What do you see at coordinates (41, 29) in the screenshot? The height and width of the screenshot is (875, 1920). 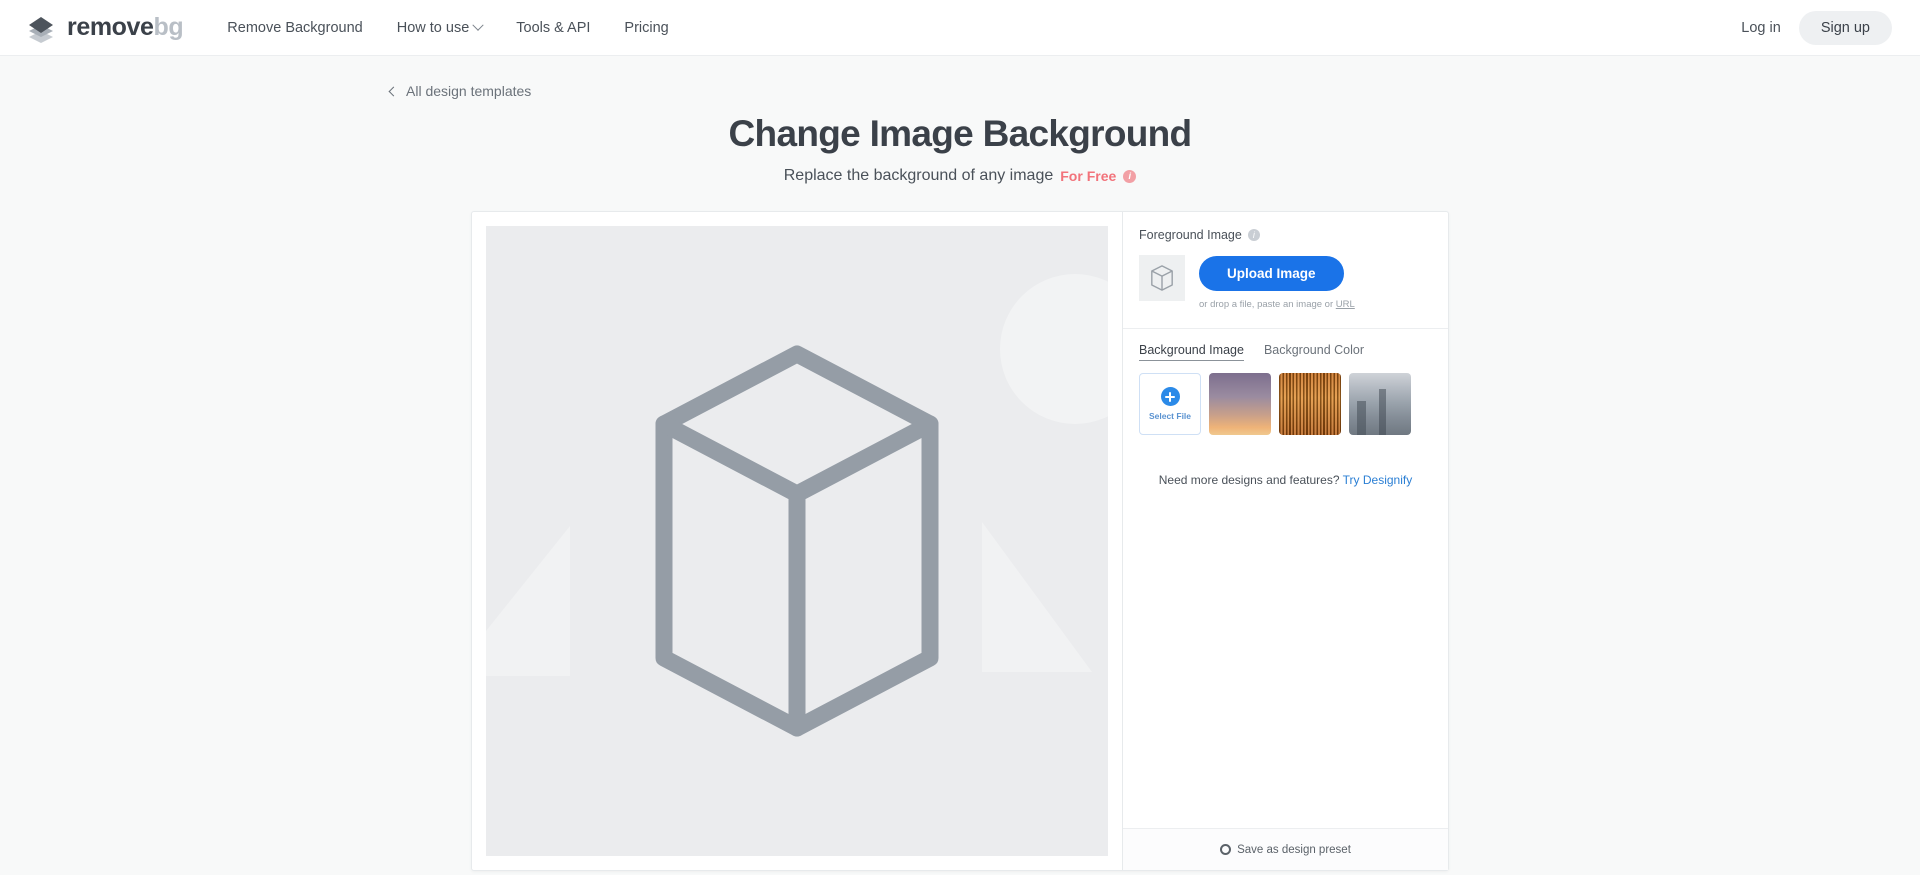 I see `layers-diamond-icon` at bounding box center [41, 29].